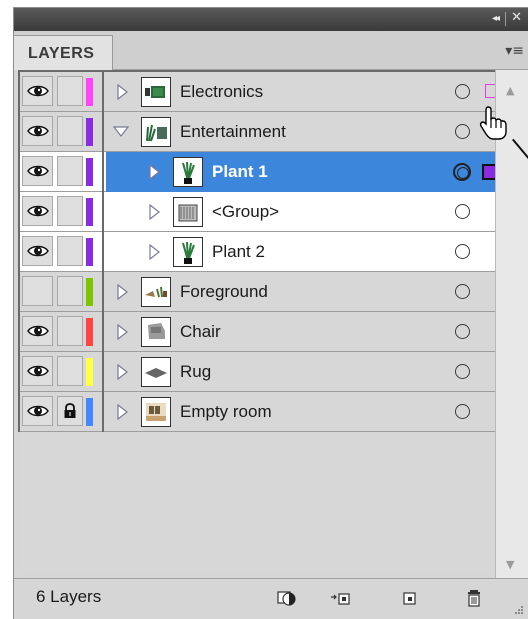 The image size is (528, 619). I want to click on trash-icon, so click(474, 598).